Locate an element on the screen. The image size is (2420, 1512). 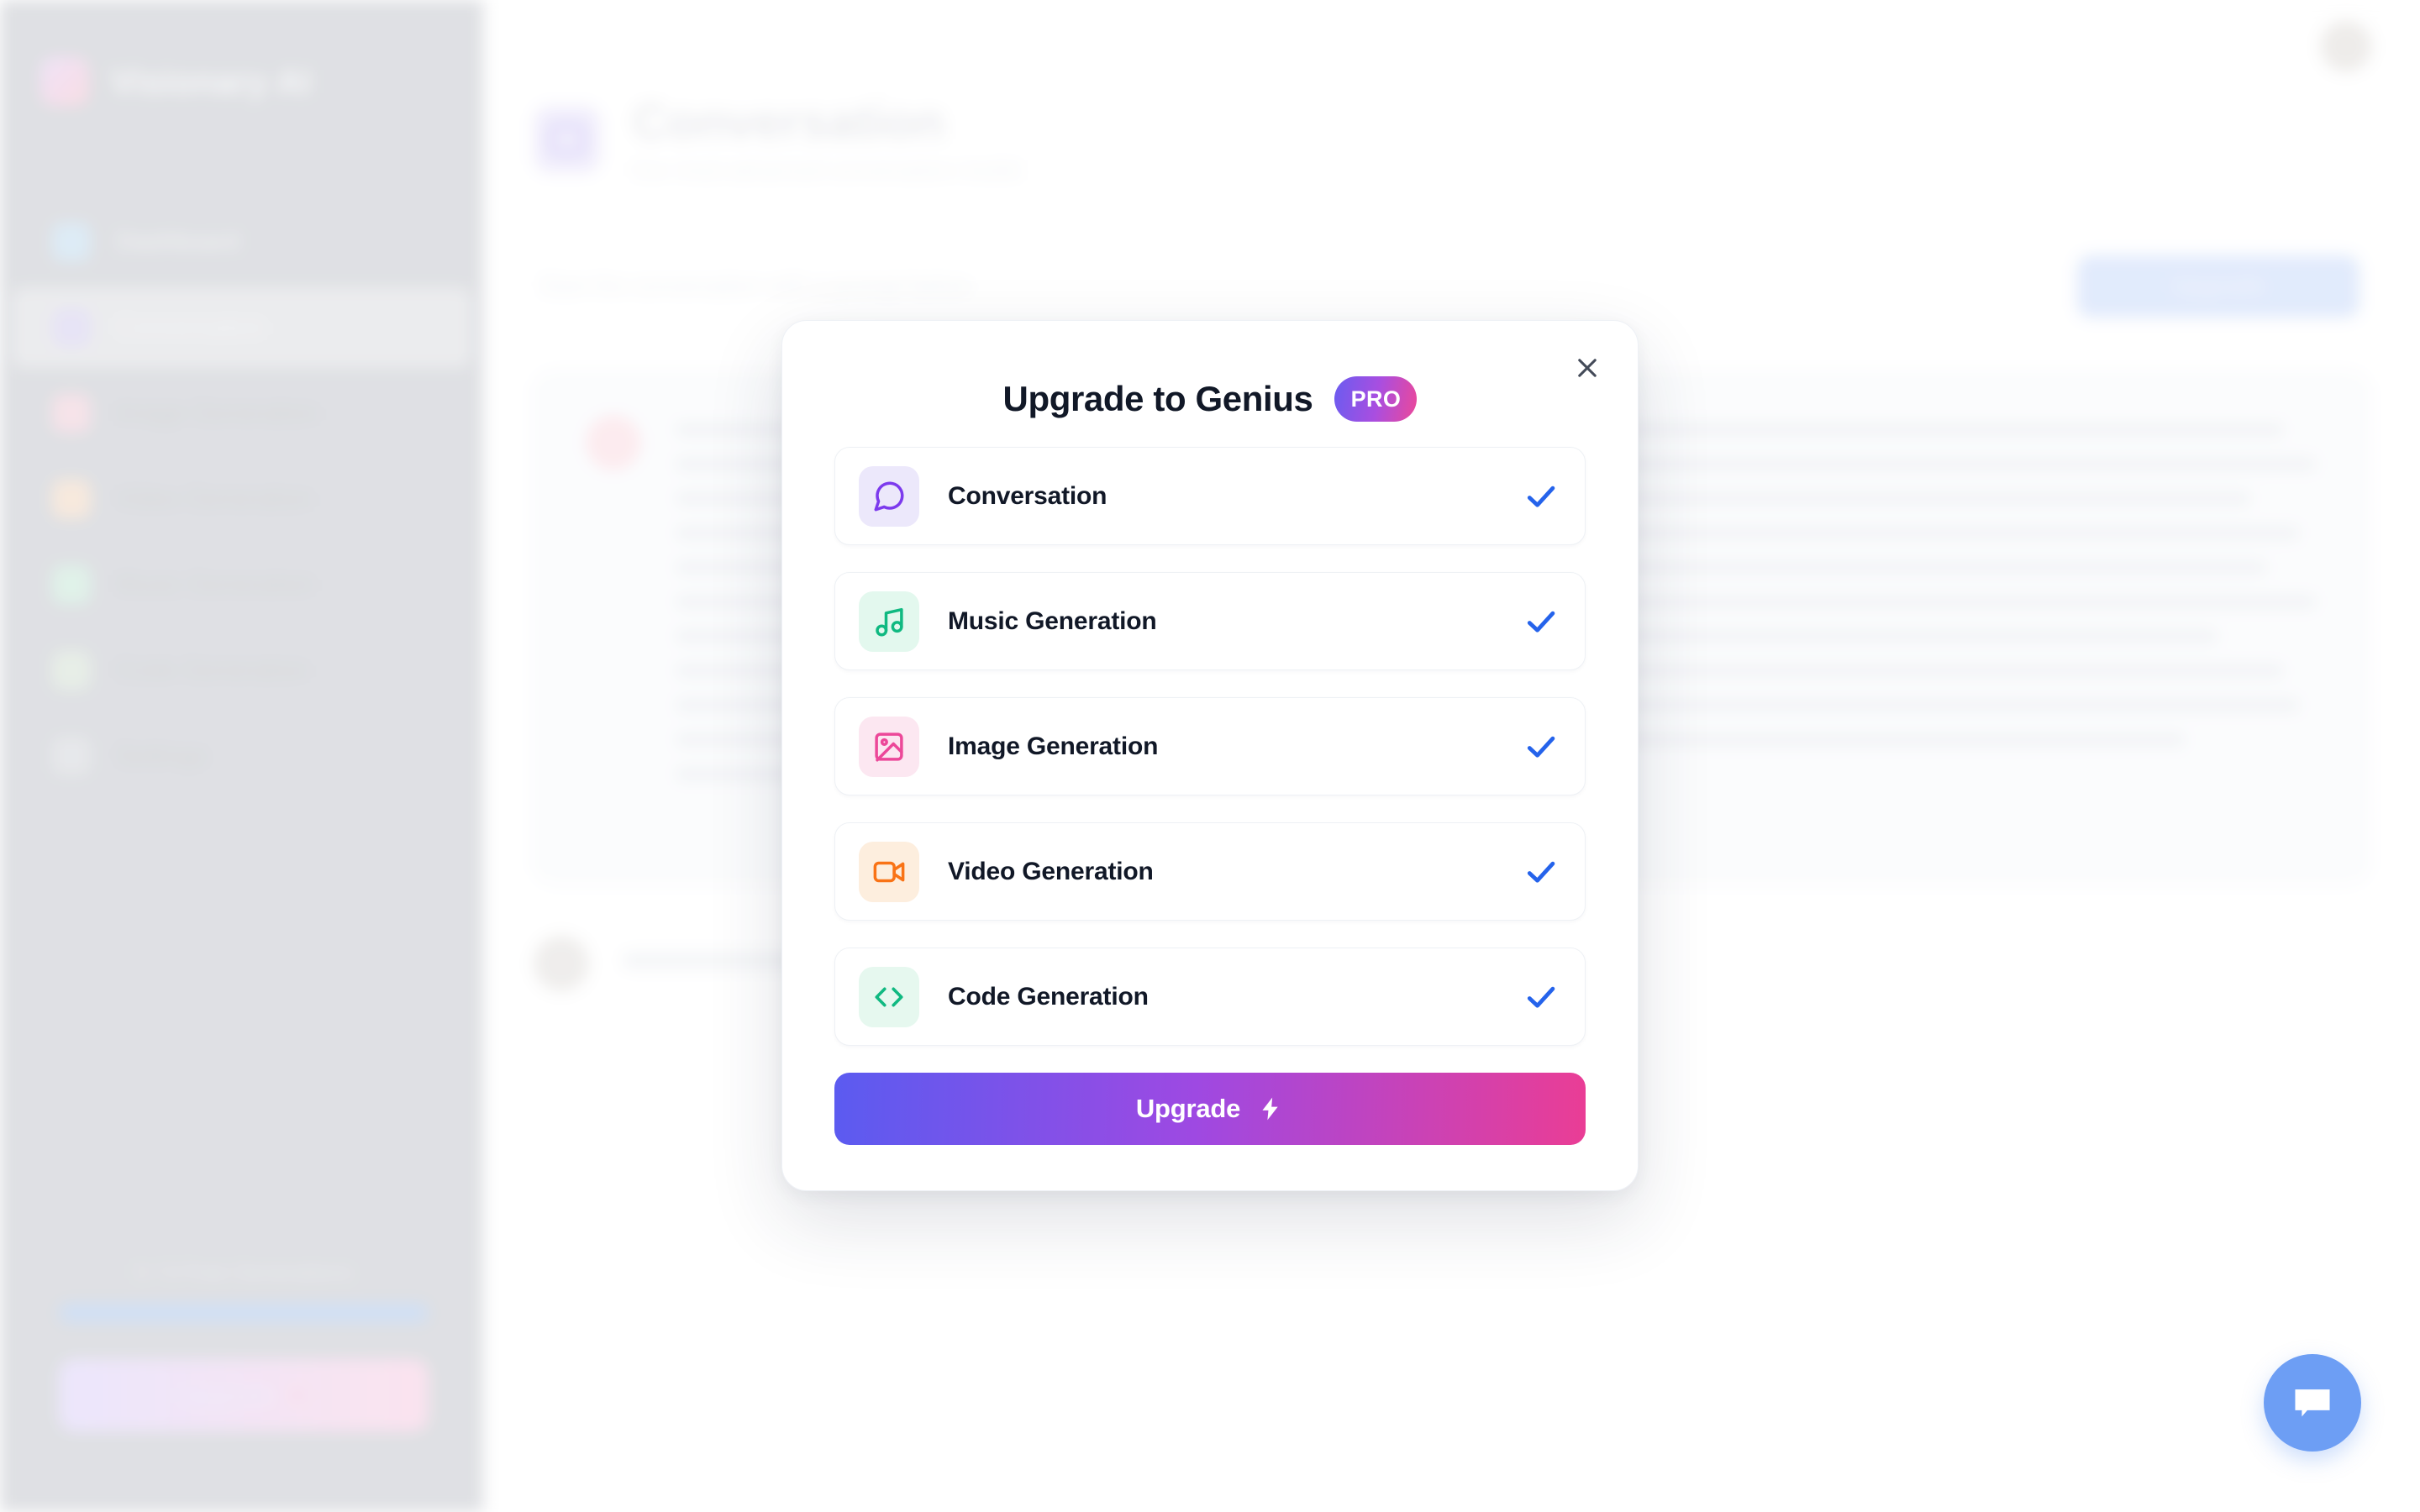
tool-row-video-generation: Video Generation is located at coordinates (1210, 871).